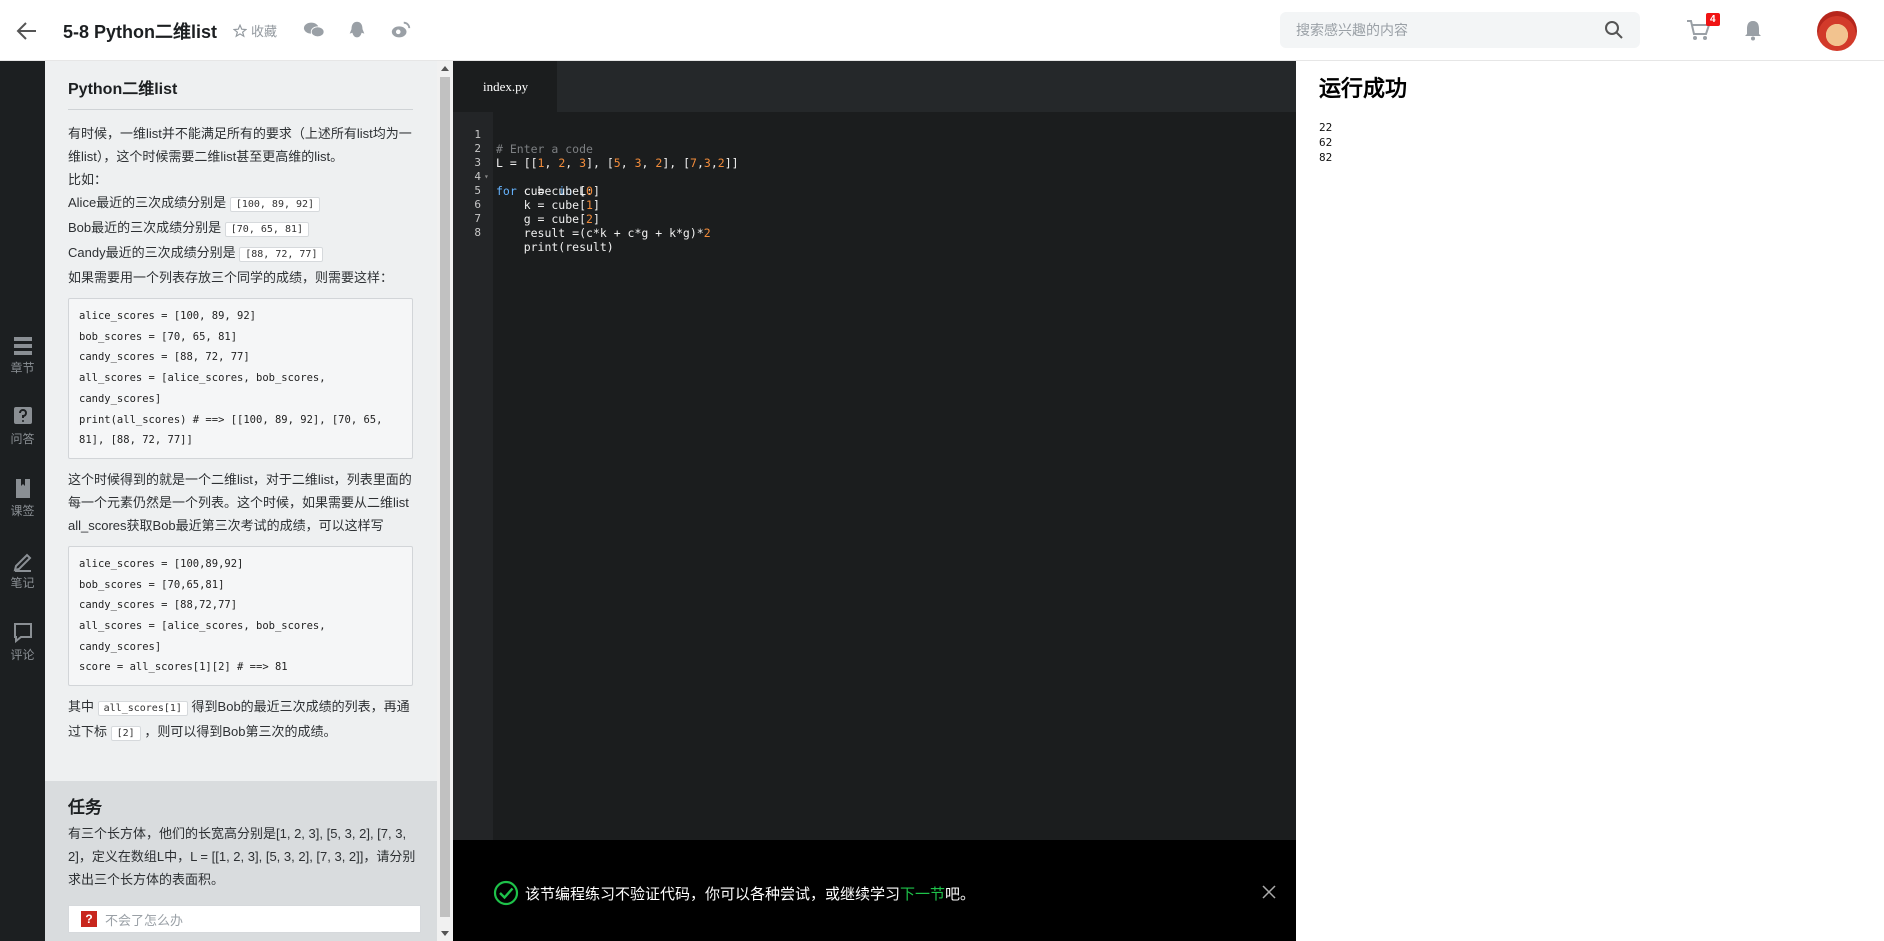  Describe the element at coordinates (81, 707) in the screenshot. I see `final-pre: 其中` at that location.